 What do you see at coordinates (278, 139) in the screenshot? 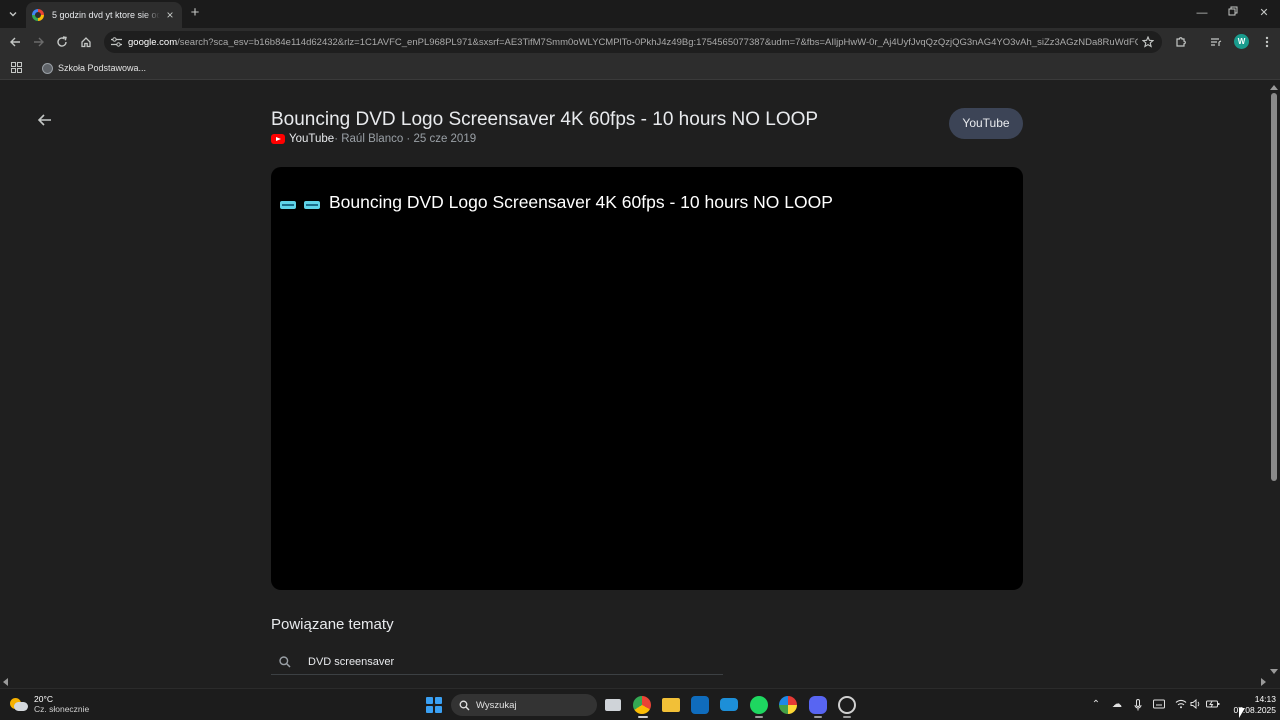
I see `youtube-logo-icon` at bounding box center [278, 139].